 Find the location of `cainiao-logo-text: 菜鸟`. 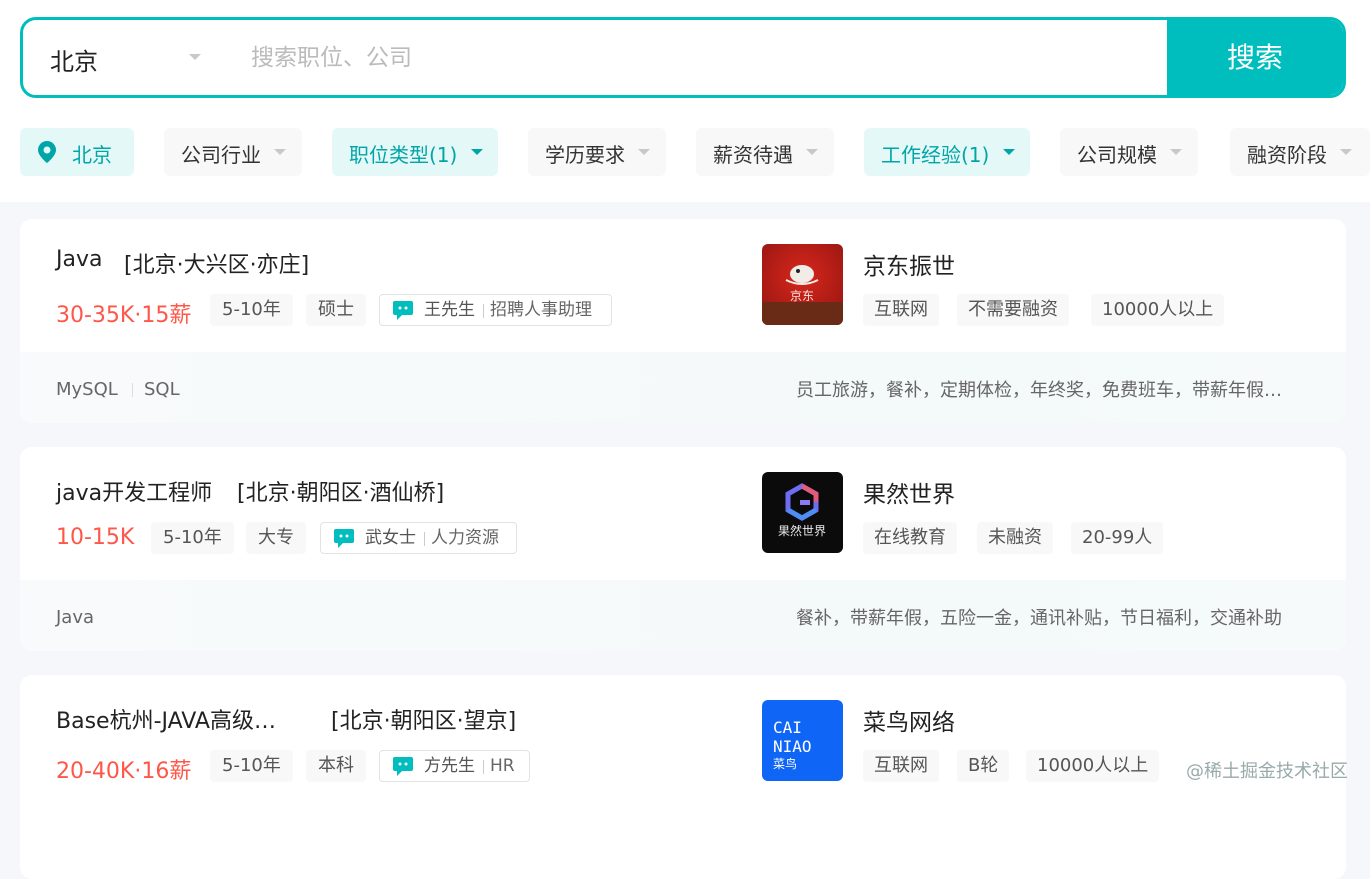

cainiao-logo-text: 菜鸟 is located at coordinates (785, 763).